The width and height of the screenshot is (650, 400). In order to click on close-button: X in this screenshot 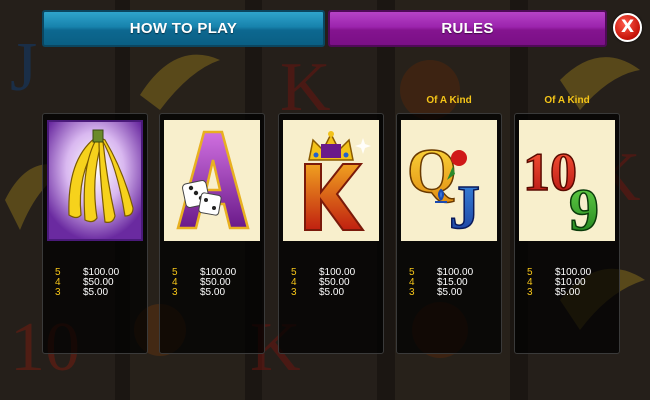, I will do `click(627, 27)`.